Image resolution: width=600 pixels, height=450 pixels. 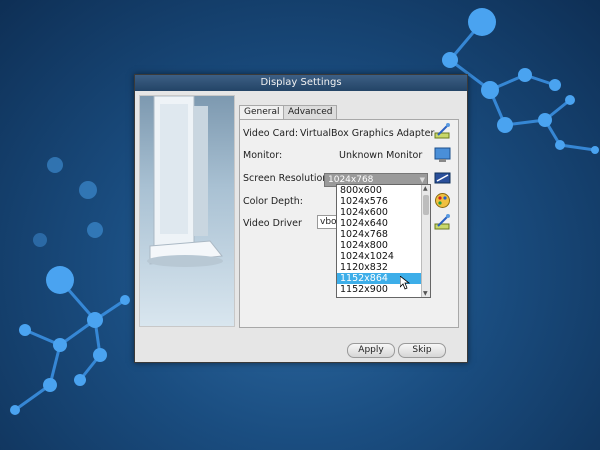 I want to click on resolution-label: Screen Resolution:, so click(x=287, y=178).